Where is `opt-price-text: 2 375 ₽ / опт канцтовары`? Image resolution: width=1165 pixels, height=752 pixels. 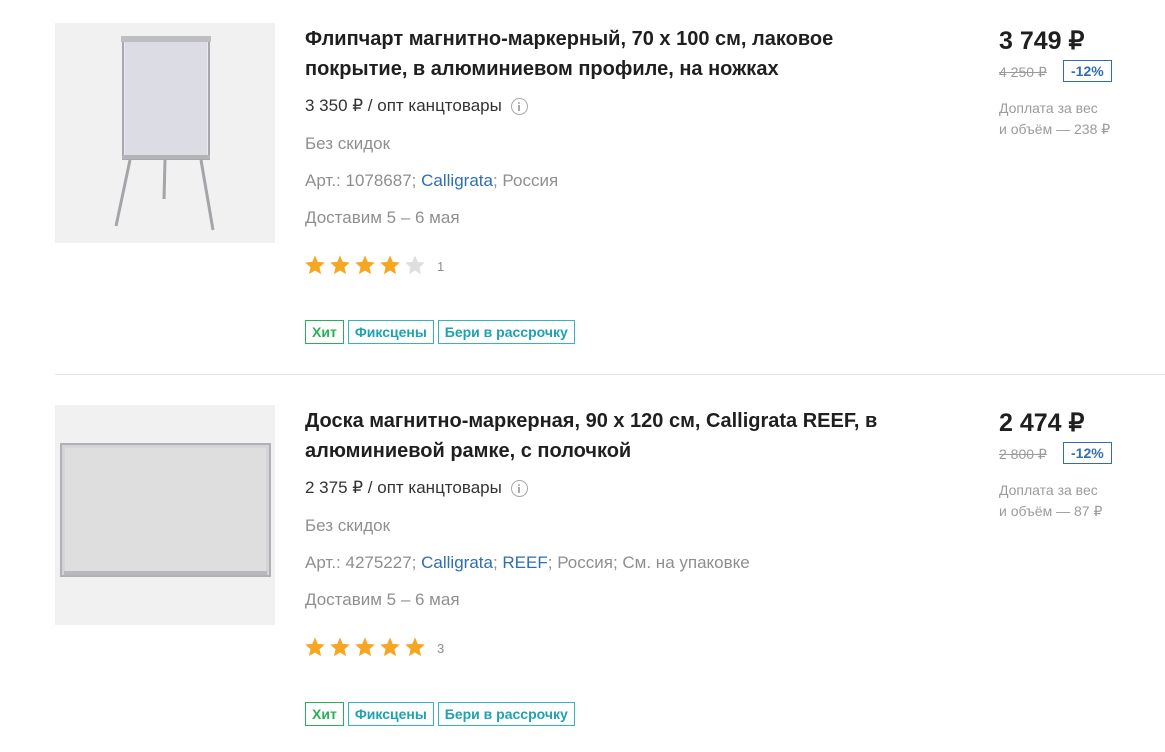
opt-price-text: 2 375 ₽ / опт канцтовары is located at coordinates (403, 487).